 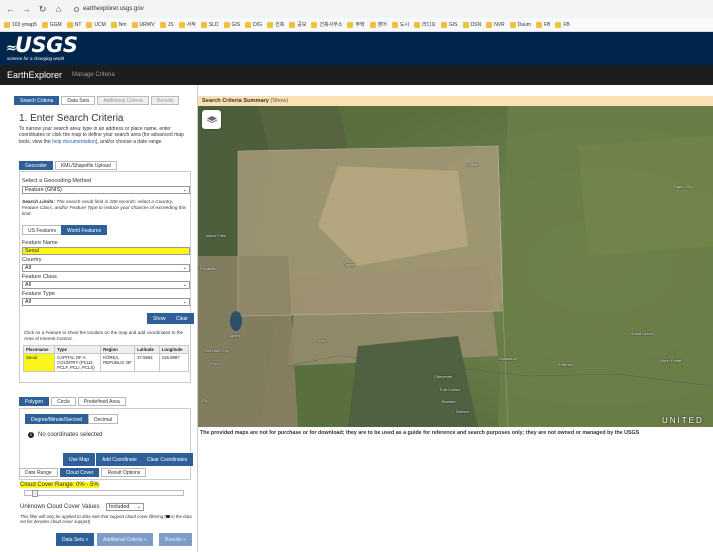 I want to click on us-features-button: US Features, so click(x=42, y=230).